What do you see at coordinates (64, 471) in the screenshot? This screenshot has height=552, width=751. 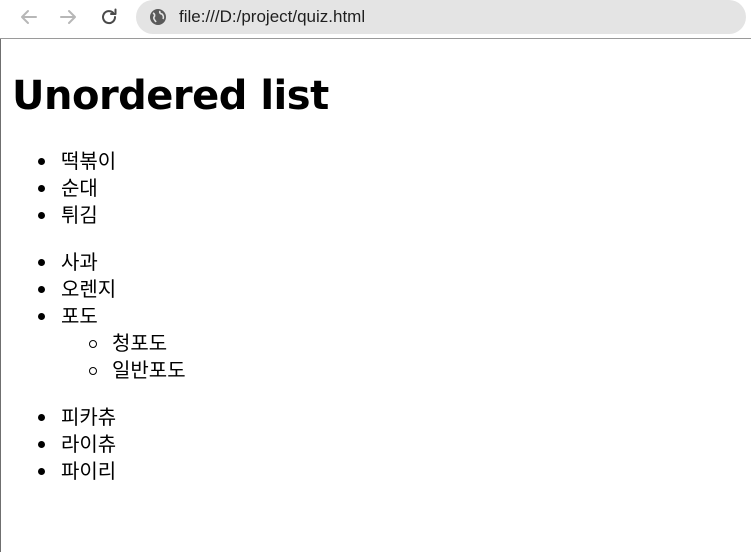 I see `list-item: 파이리` at bounding box center [64, 471].